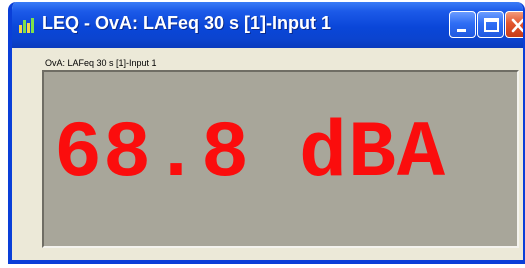 This screenshot has height=268, width=525. I want to click on close-button, so click(514, 24).